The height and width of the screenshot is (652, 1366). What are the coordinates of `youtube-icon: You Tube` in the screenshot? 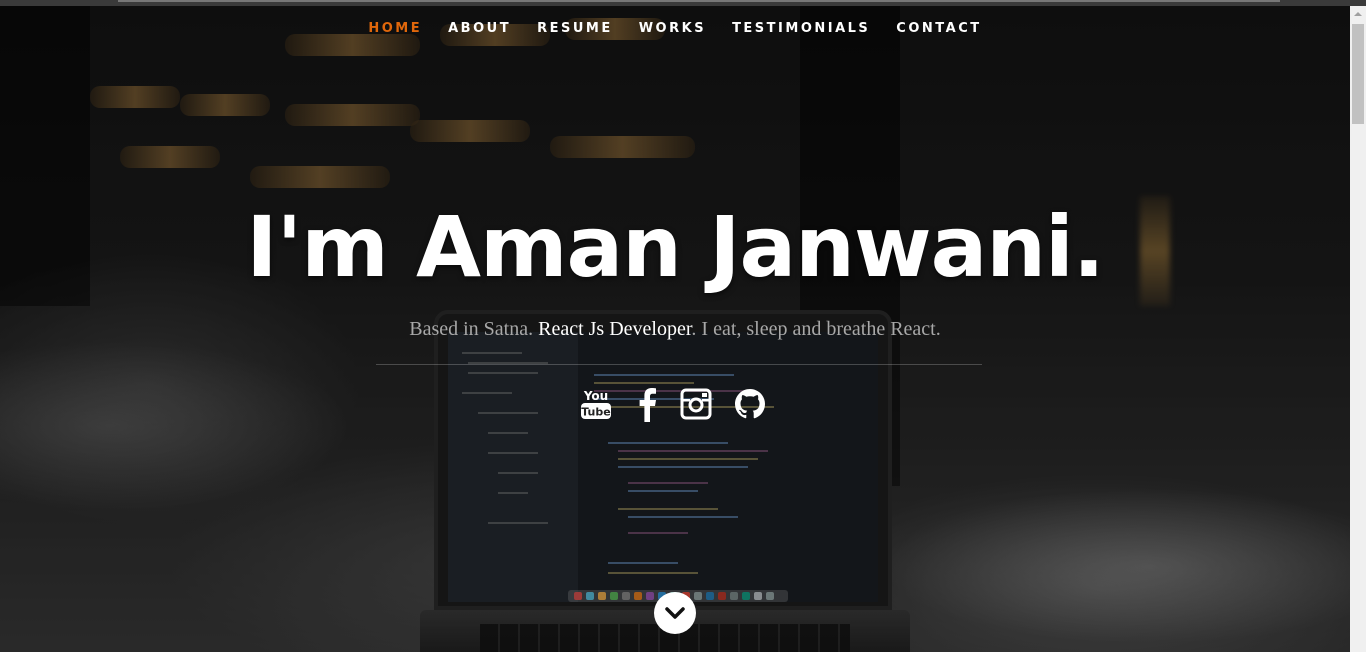 It's located at (596, 404).